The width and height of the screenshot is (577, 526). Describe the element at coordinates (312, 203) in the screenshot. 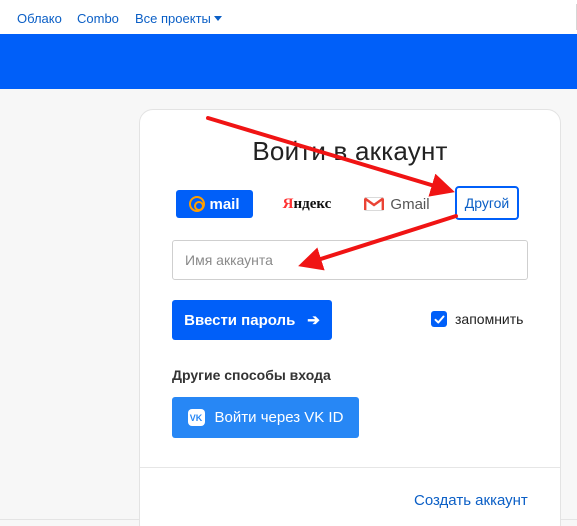

I see `provider-yandex-label: ндекс` at that location.